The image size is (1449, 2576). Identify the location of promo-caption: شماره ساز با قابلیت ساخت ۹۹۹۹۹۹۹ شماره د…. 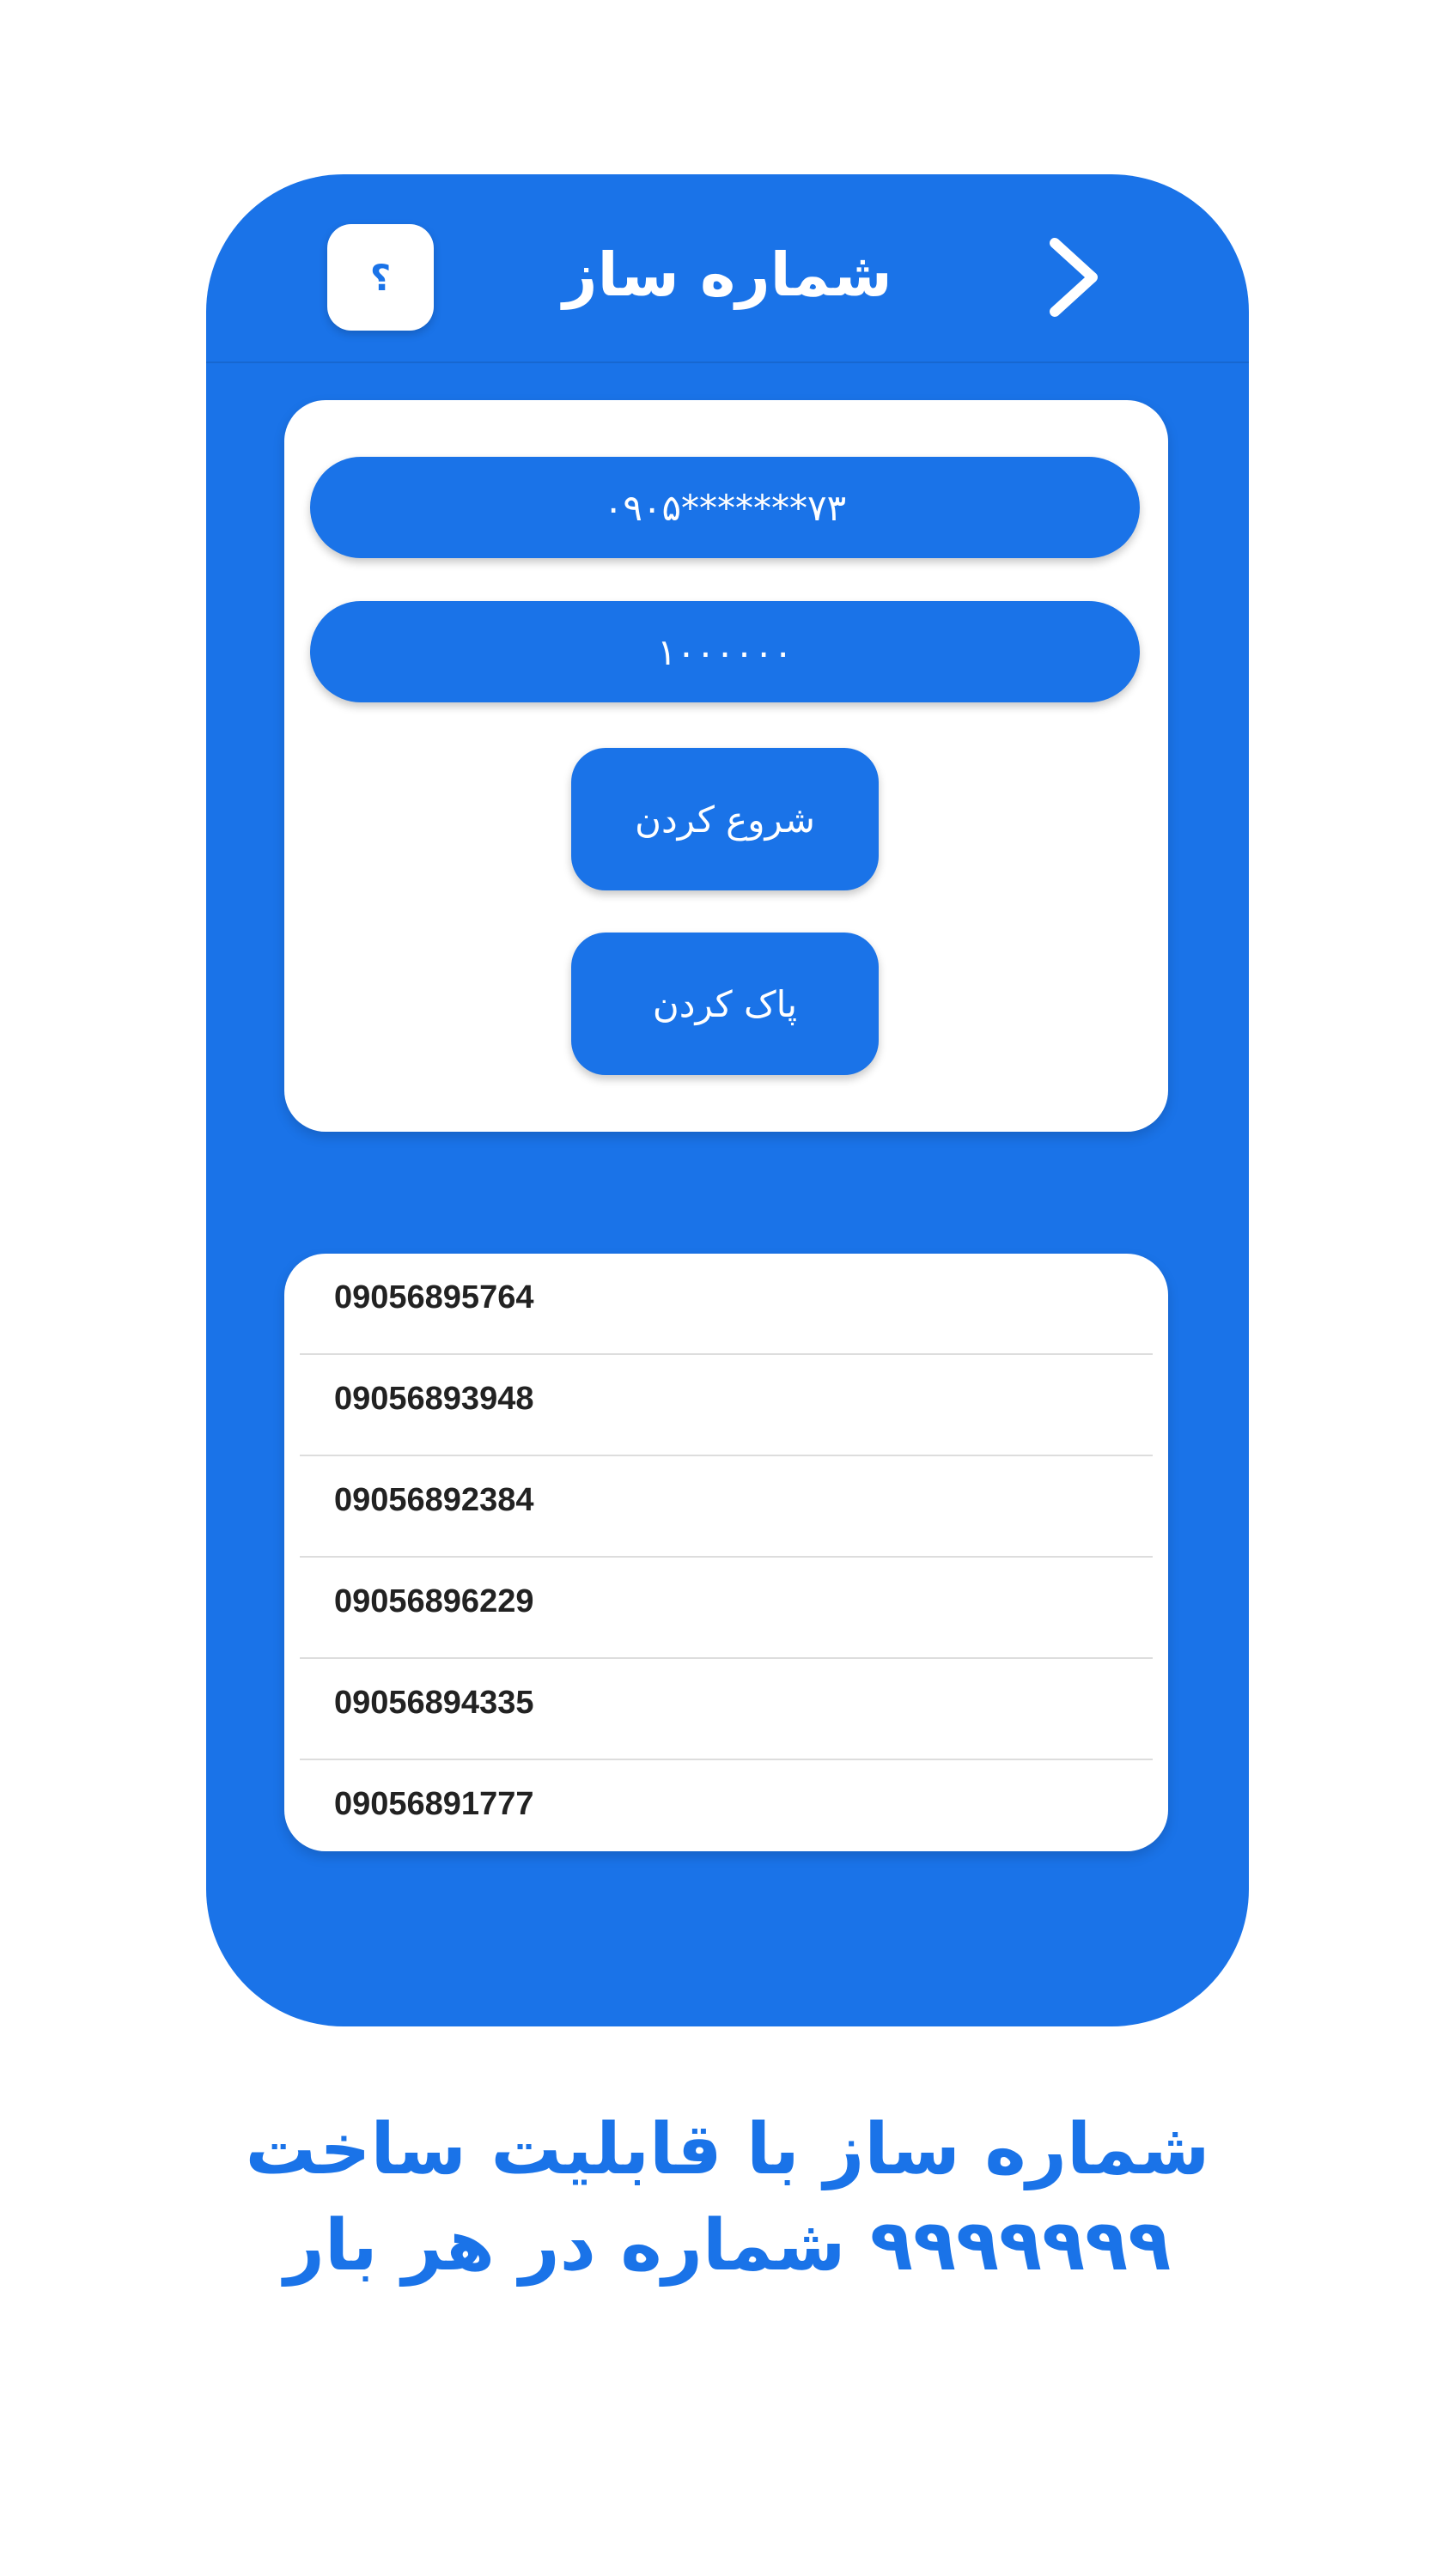
(727, 2198).